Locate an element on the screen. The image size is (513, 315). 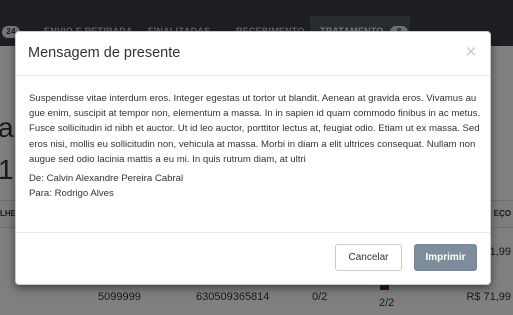
modal-header: Mensagem de presente × is located at coordinates (253, 54).